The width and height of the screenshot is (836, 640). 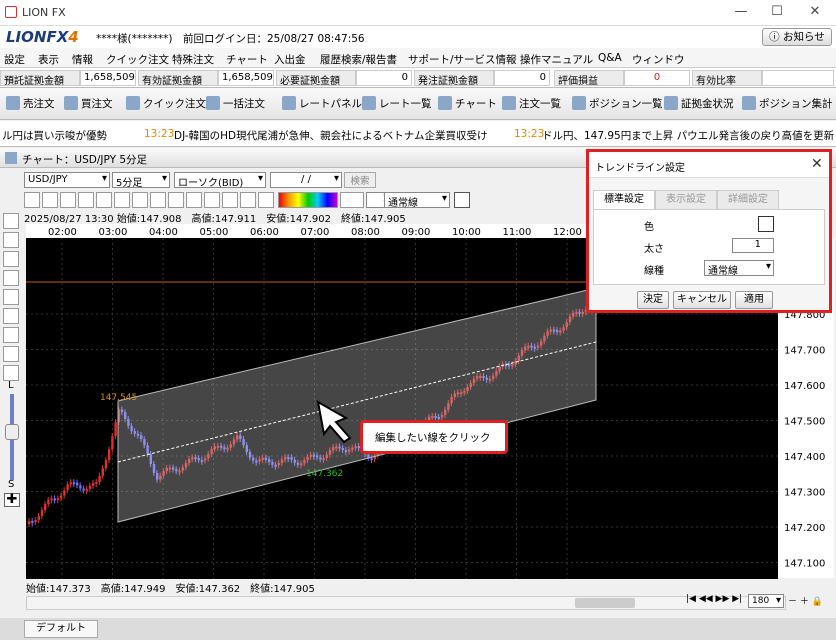 What do you see at coordinates (462, 200) in the screenshot?
I see `brush-icon` at bounding box center [462, 200].